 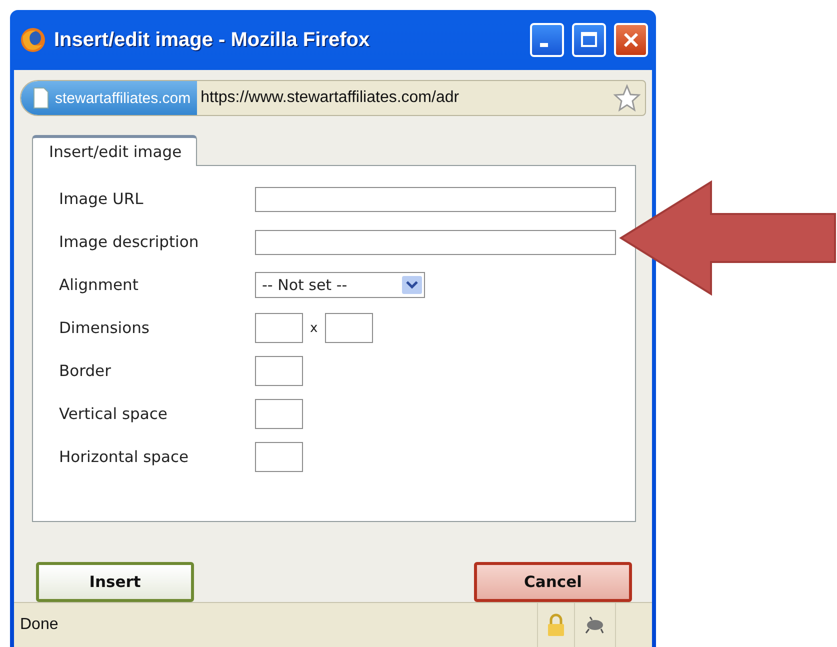 I want to click on maximize-button, so click(x=589, y=40).